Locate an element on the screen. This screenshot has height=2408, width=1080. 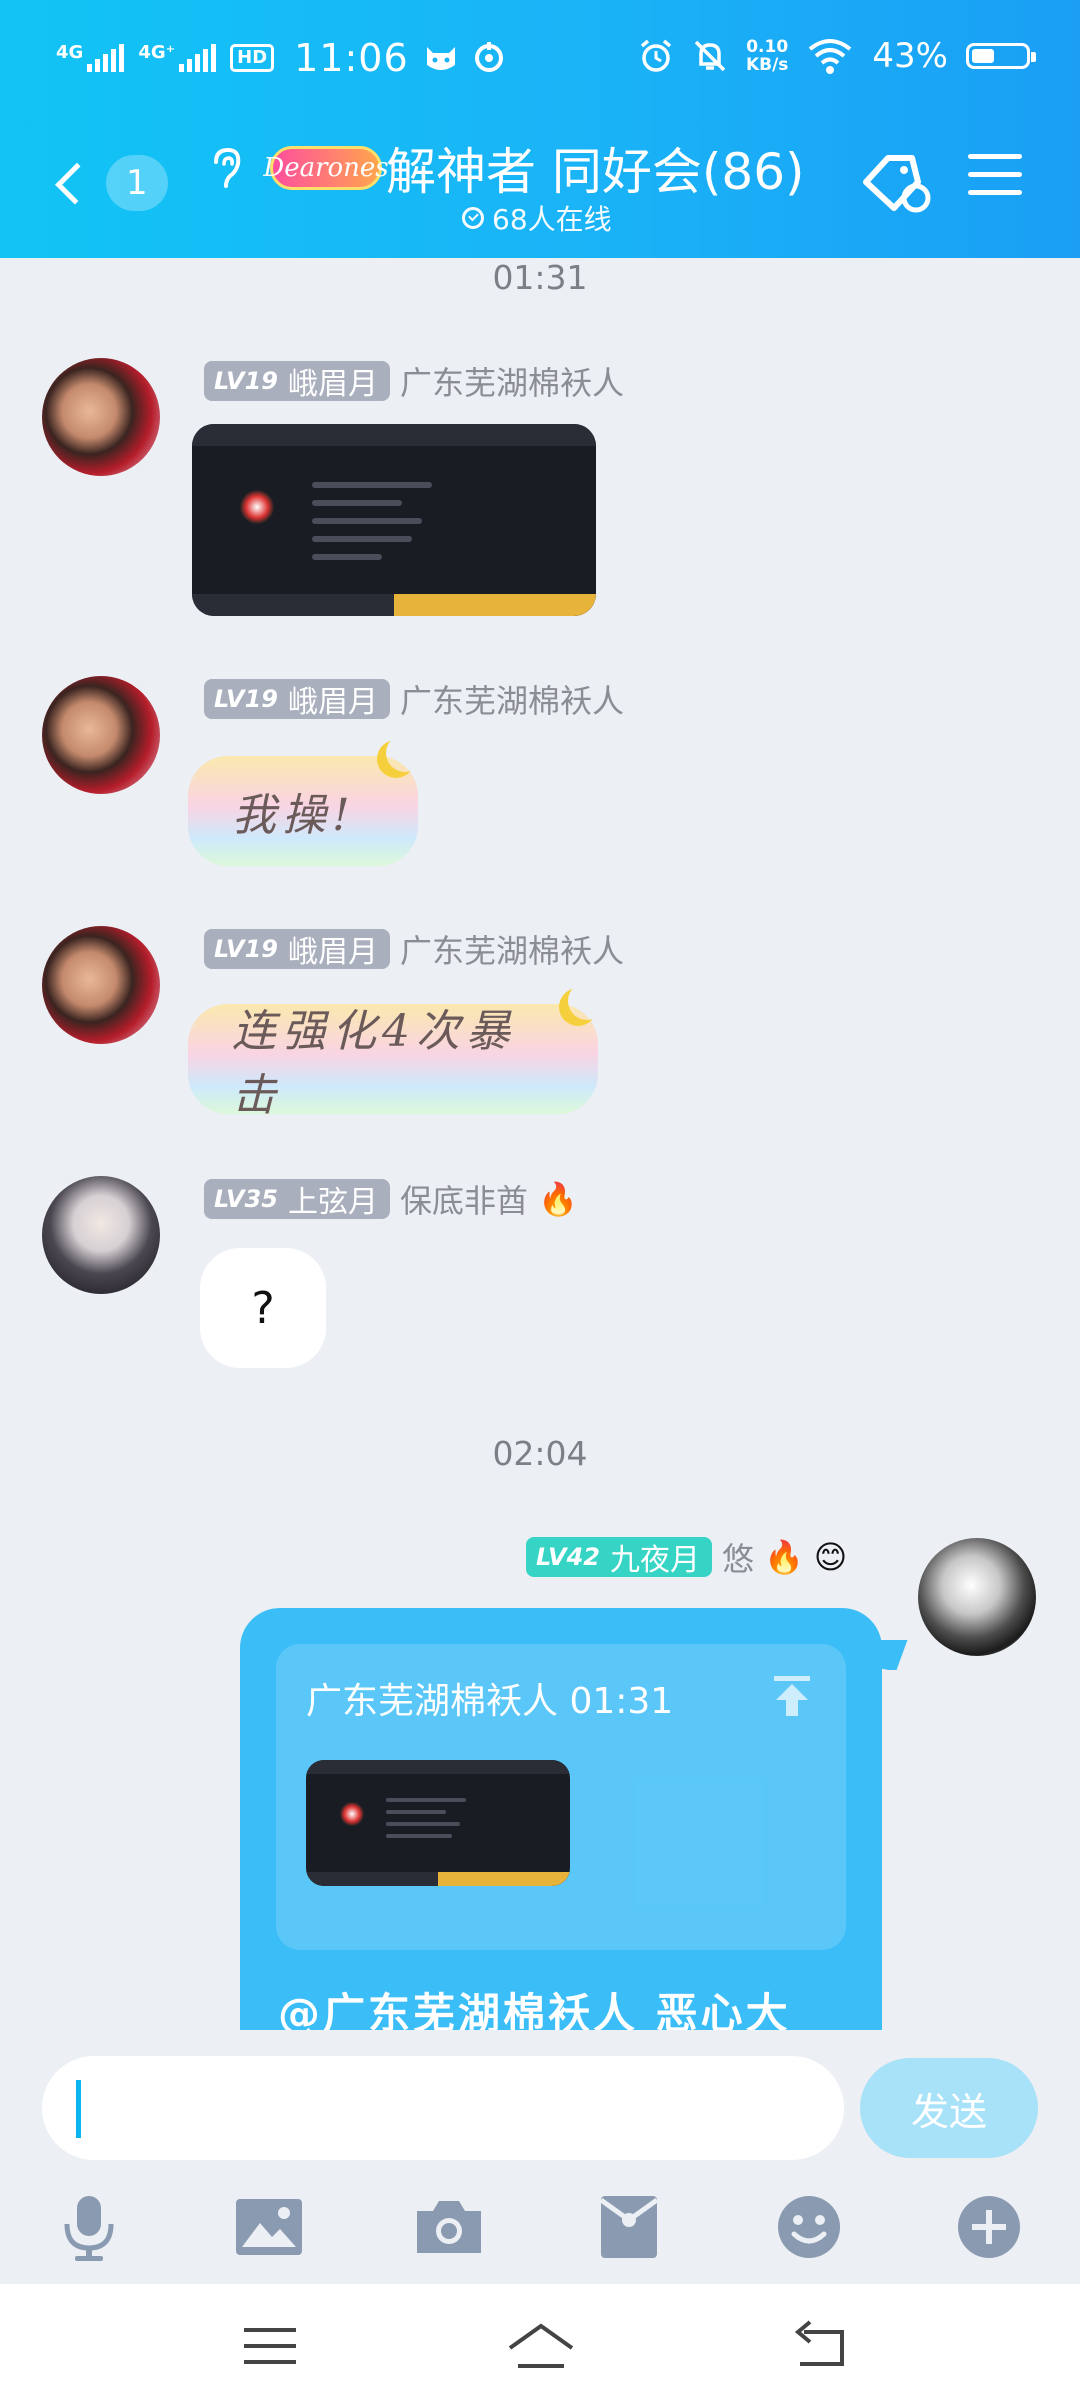
unread-count-badge: 1 is located at coordinates (136, 183).